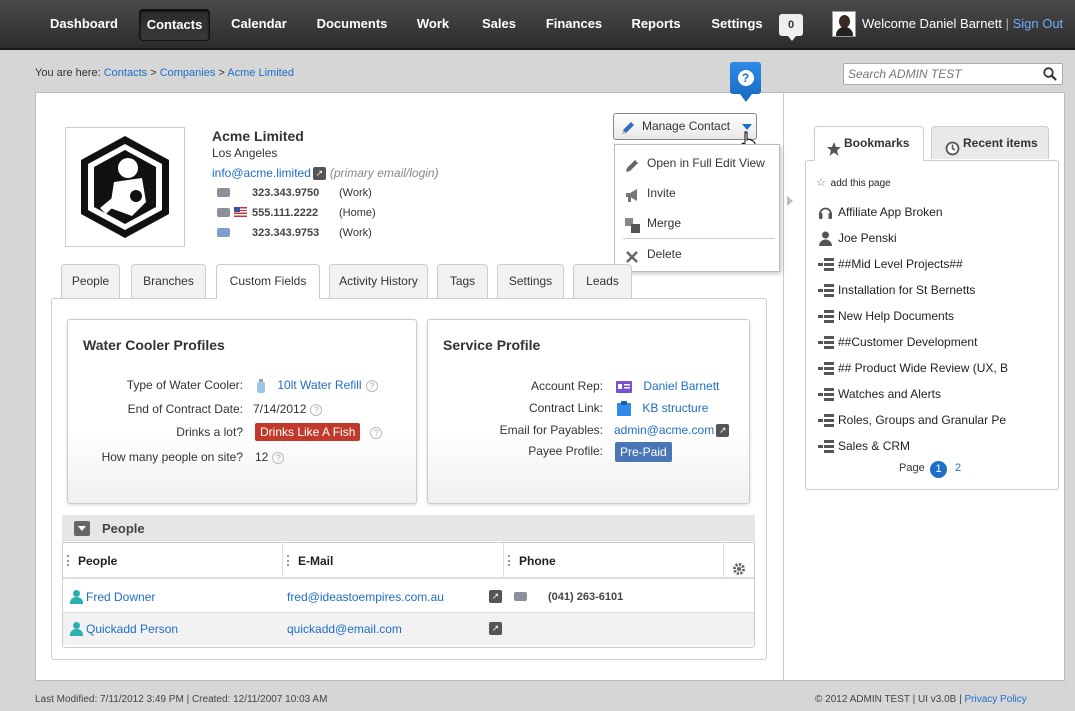  I want to click on person-email-link: fred@ideastoempires.com.au, so click(365, 597).